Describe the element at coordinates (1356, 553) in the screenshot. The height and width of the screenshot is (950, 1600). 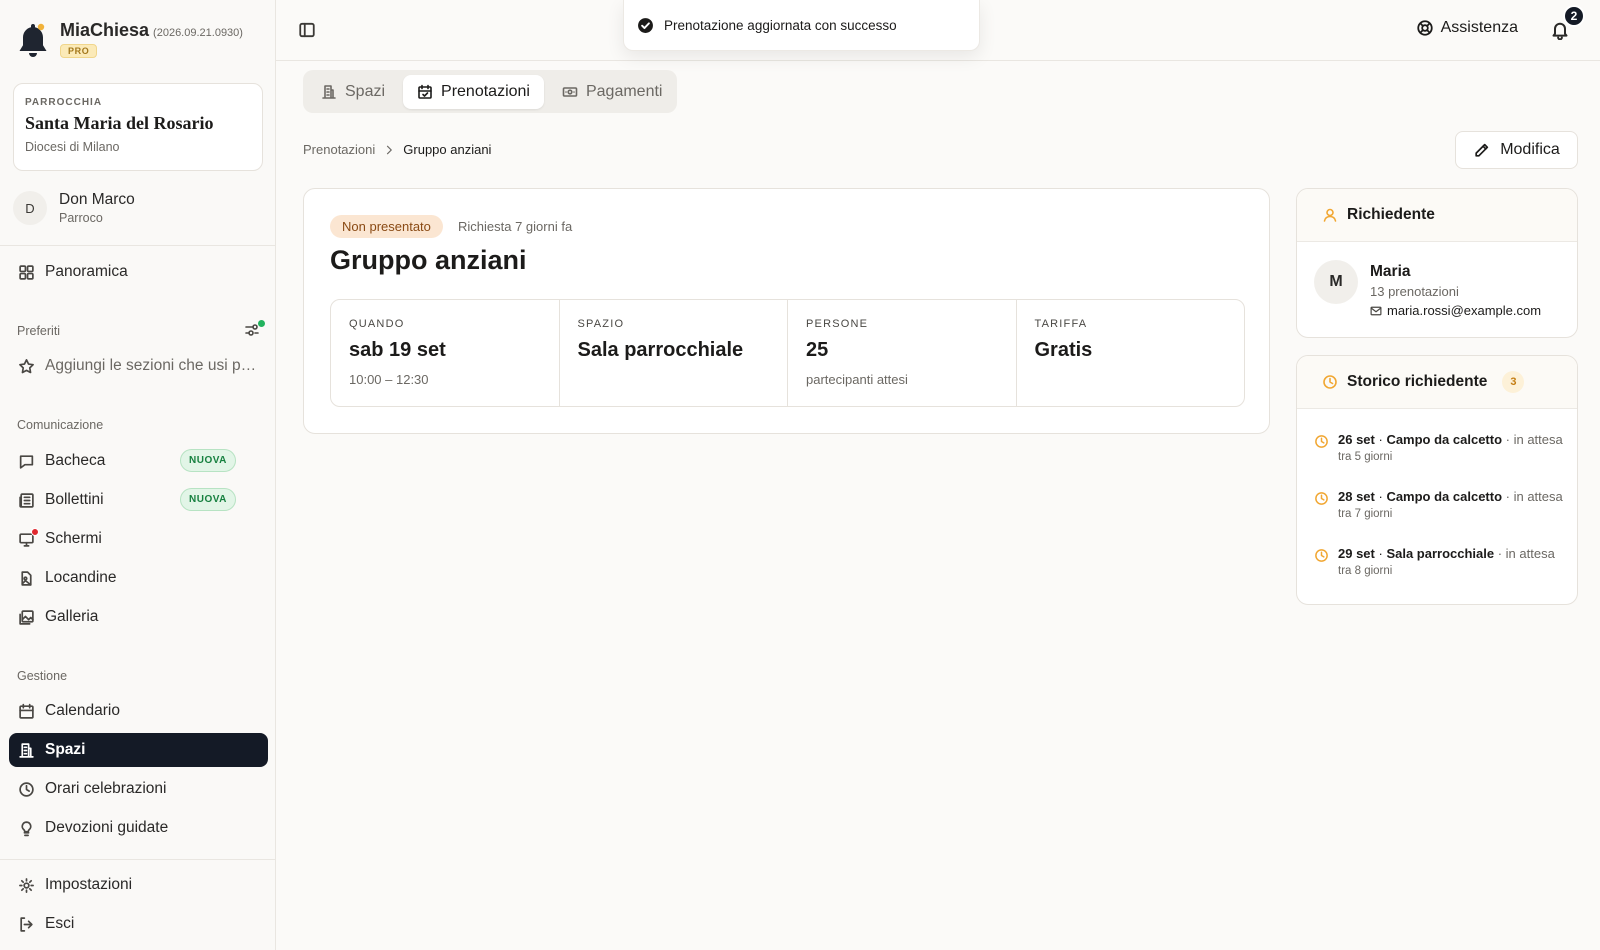
I see `history-date: 29 set` at that location.